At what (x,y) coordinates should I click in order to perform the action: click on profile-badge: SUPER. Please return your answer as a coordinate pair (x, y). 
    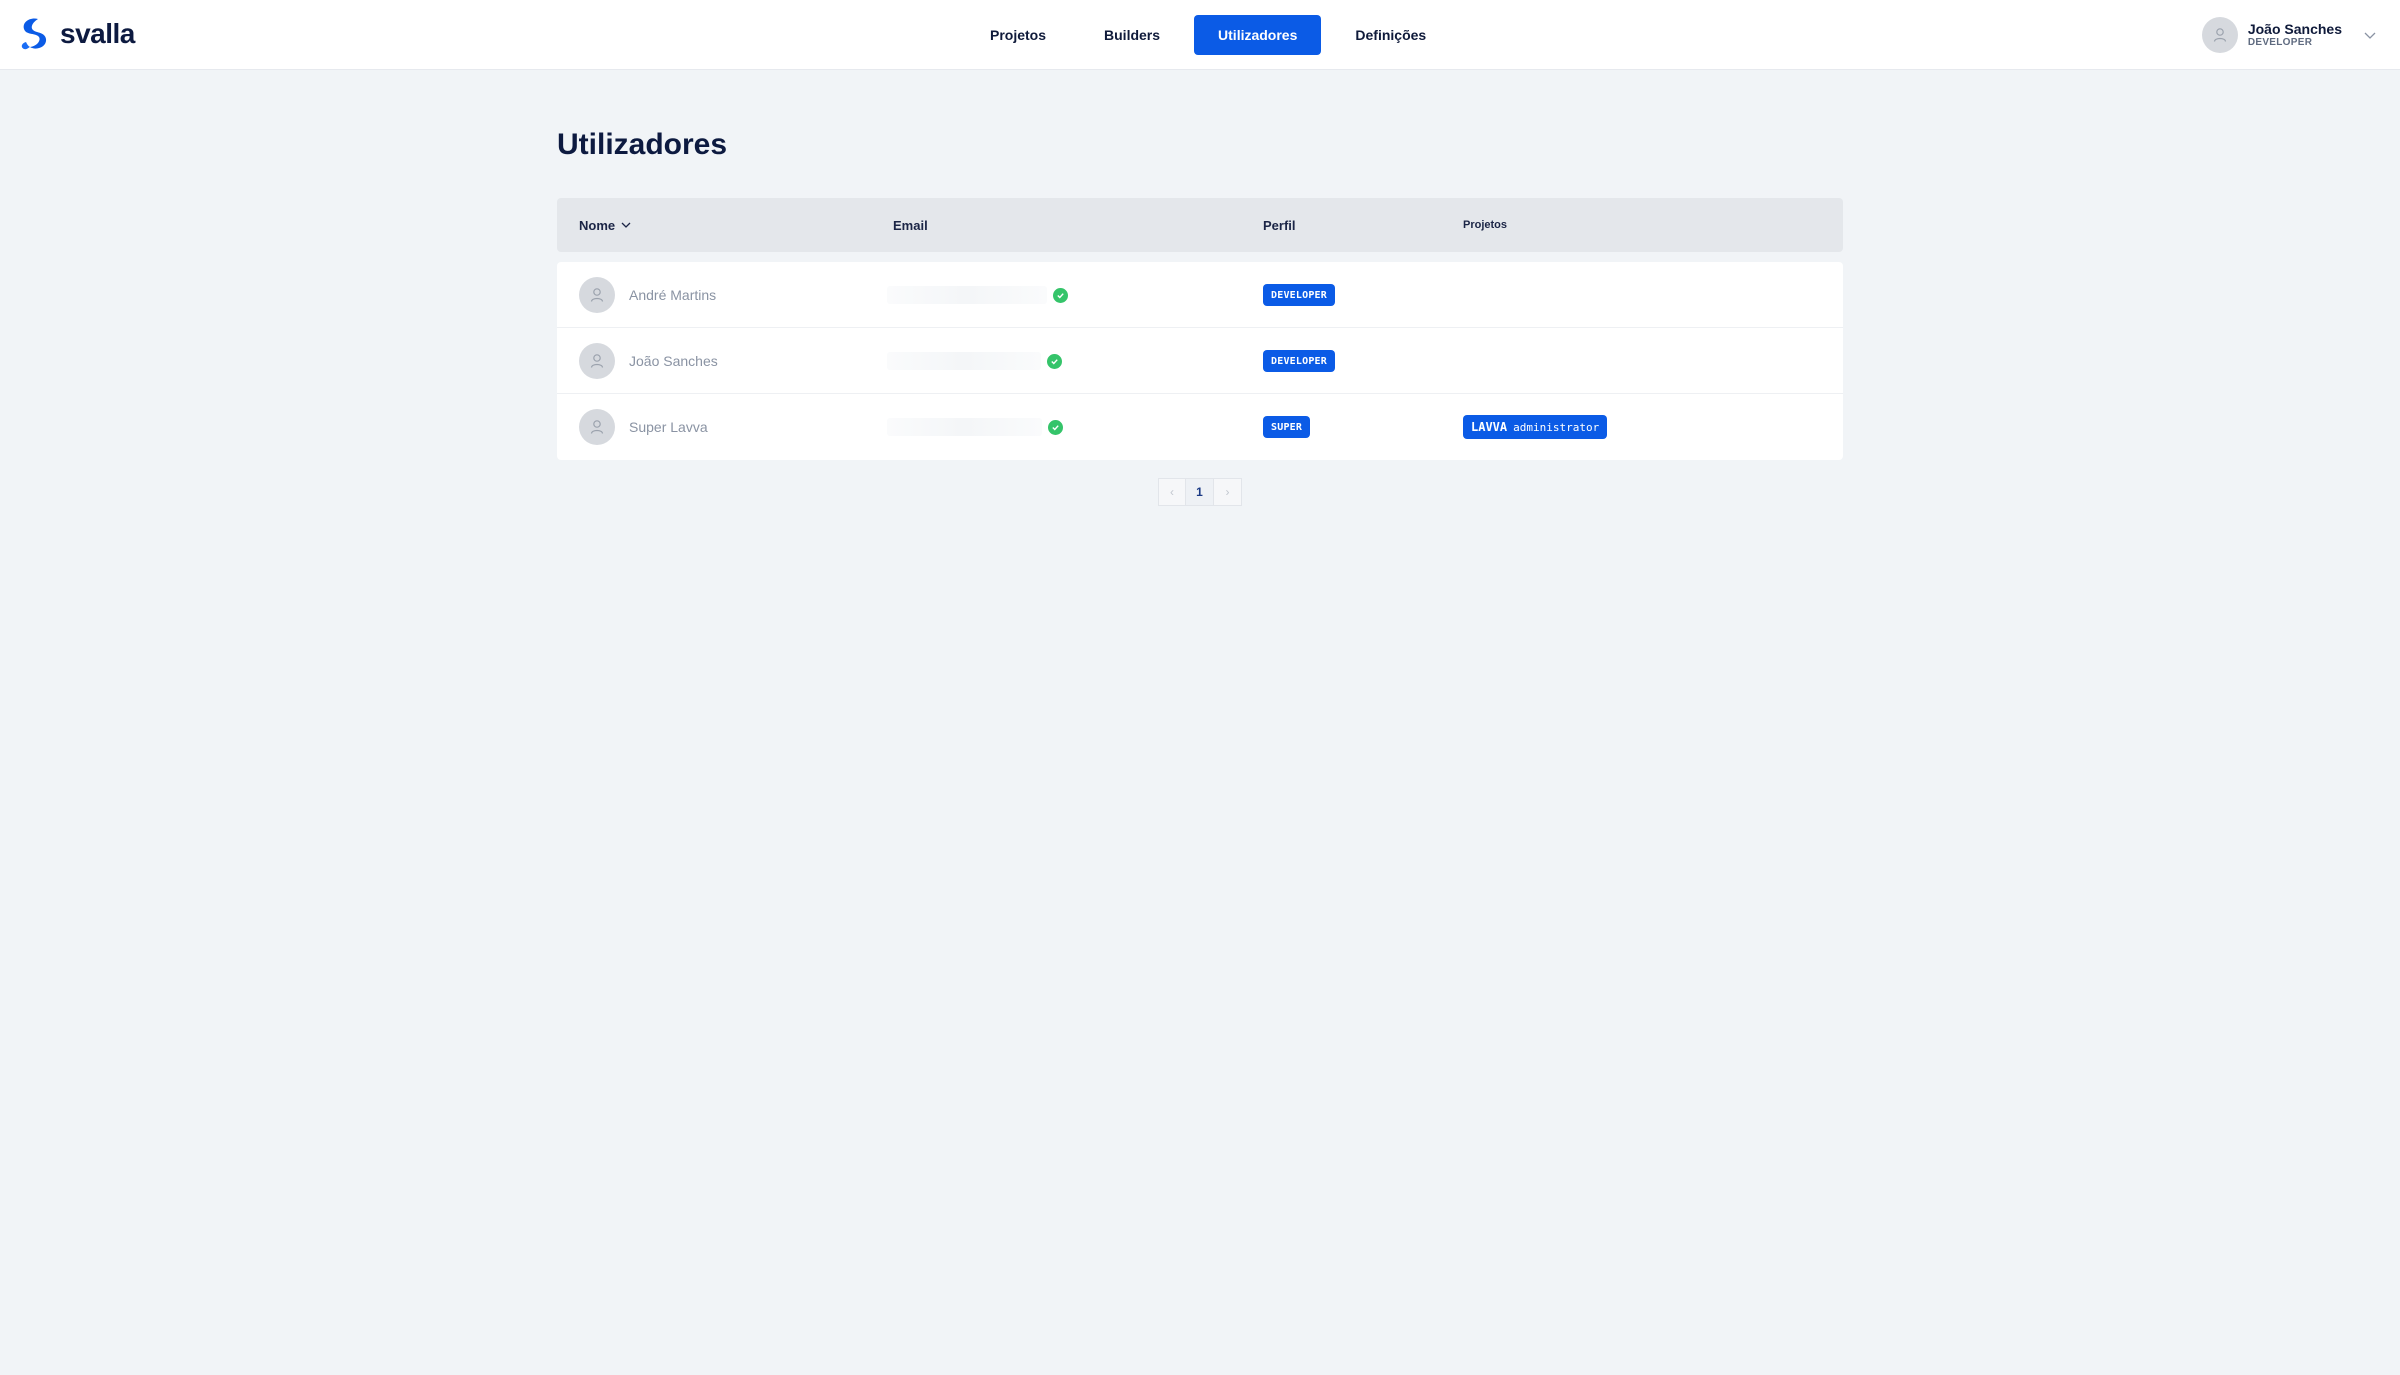
    Looking at the image, I should click on (1287, 427).